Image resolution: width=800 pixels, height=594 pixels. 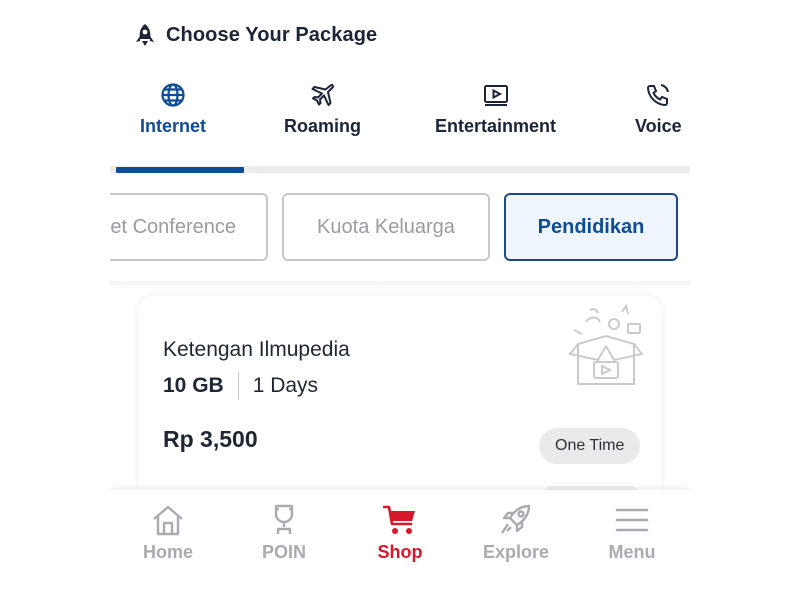 I want to click on globe-icon, so click(x=173, y=95).